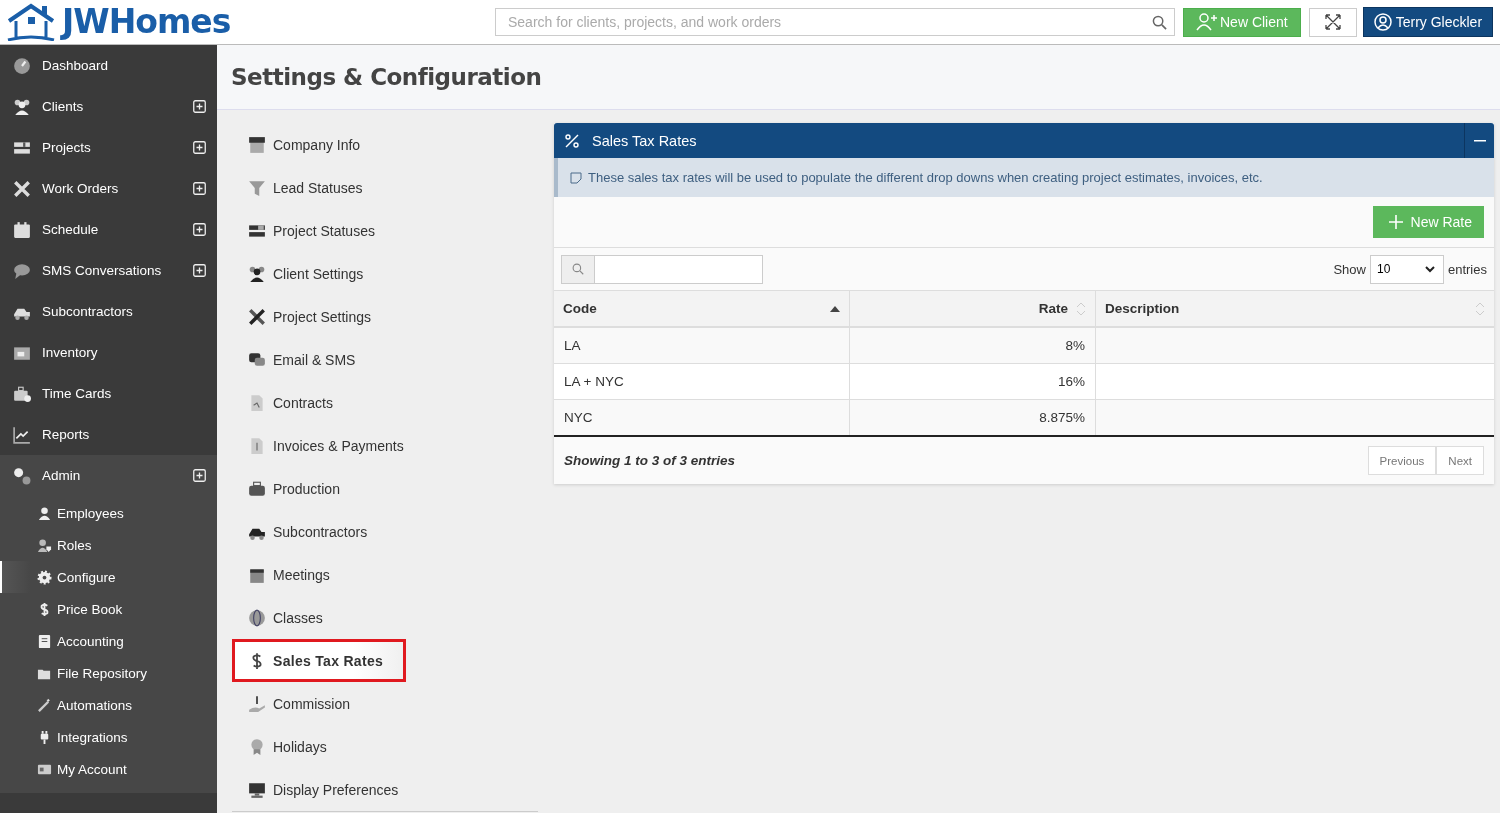 The width and height of the screenshot is (1500, 813). What do you see at coordinates (22, 270) in the screenshot?
I see `chat-bubble-icon` at bounding box center [22, 270].